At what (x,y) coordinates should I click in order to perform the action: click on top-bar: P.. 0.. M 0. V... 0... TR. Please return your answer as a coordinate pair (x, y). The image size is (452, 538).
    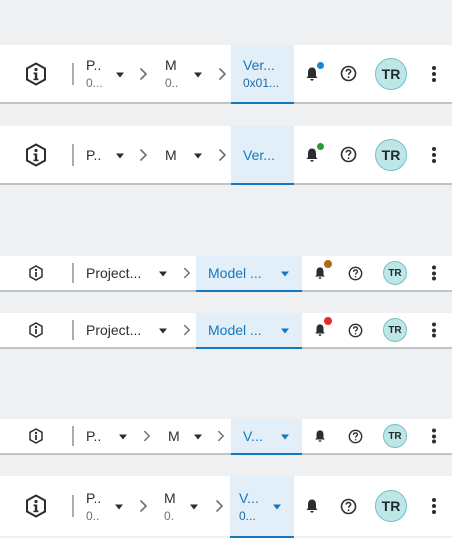
    Looking at the image, I should click on (226, 507).